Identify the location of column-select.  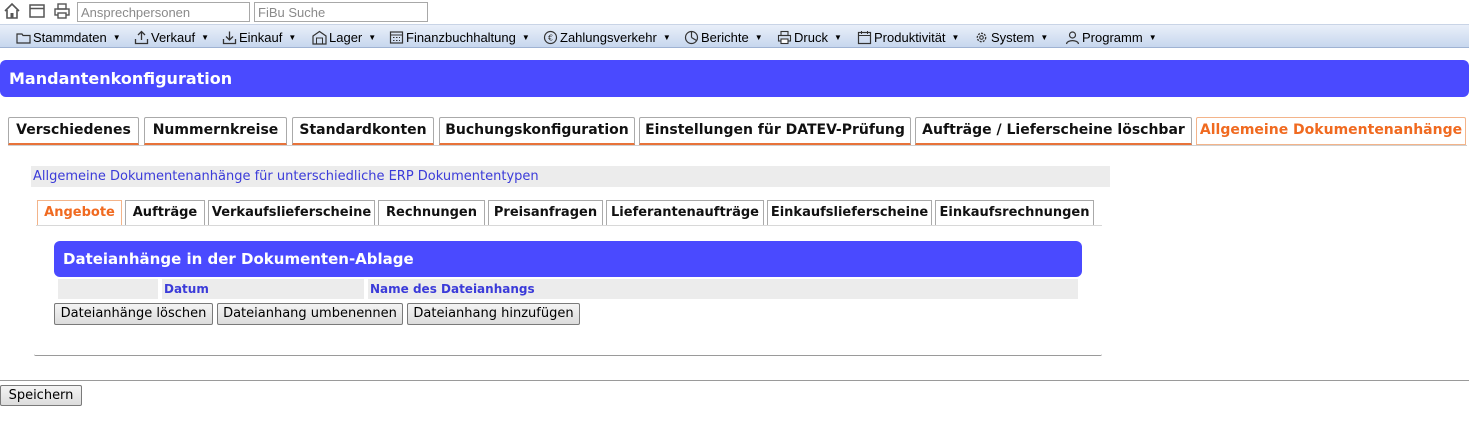
(109, 289).